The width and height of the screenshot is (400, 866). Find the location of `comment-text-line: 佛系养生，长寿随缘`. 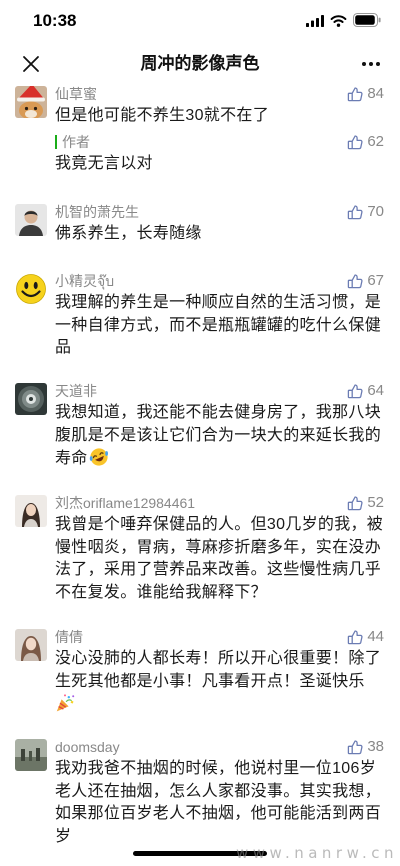

comment-text-line: 佛系养生，长寿随缘 is located at coordinates (128, 233).